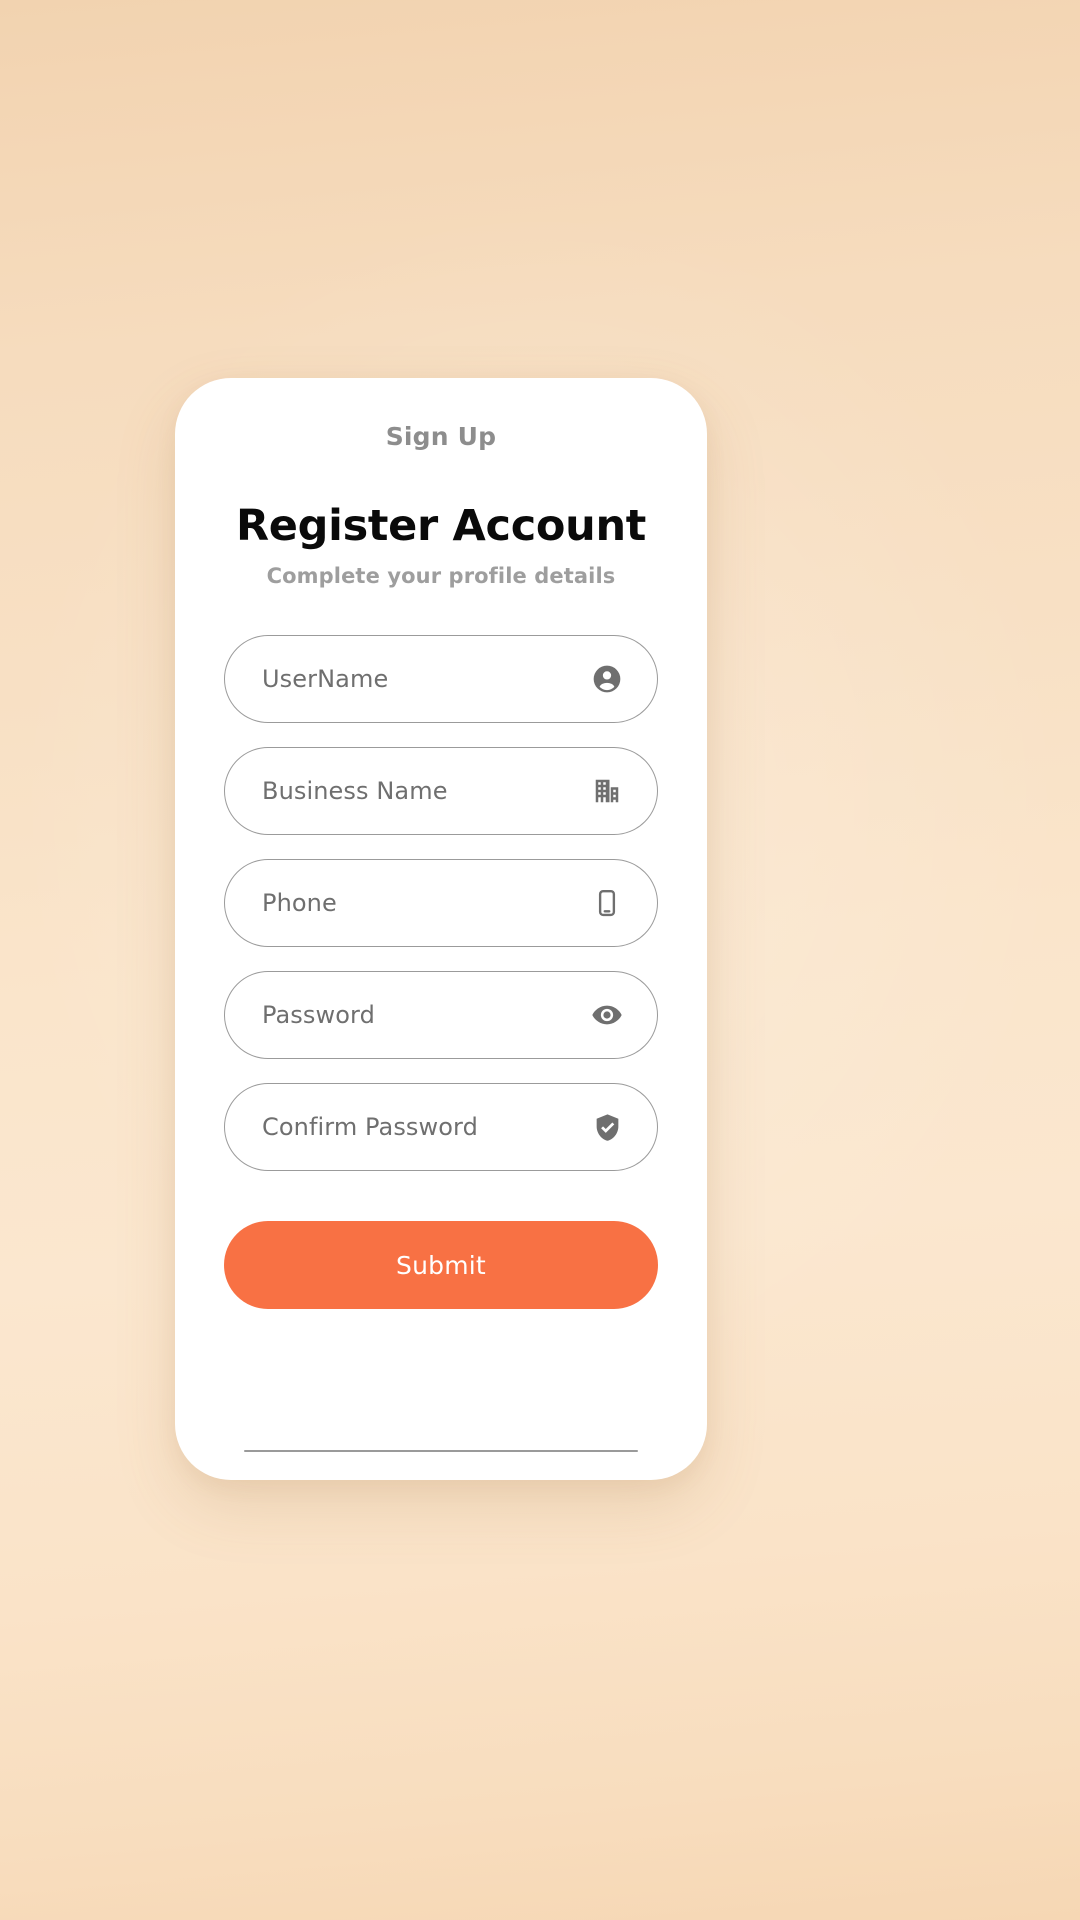  Describe the element at coordinates (426, 1015) in the screenshot. I see `password-input: Password` at that location.